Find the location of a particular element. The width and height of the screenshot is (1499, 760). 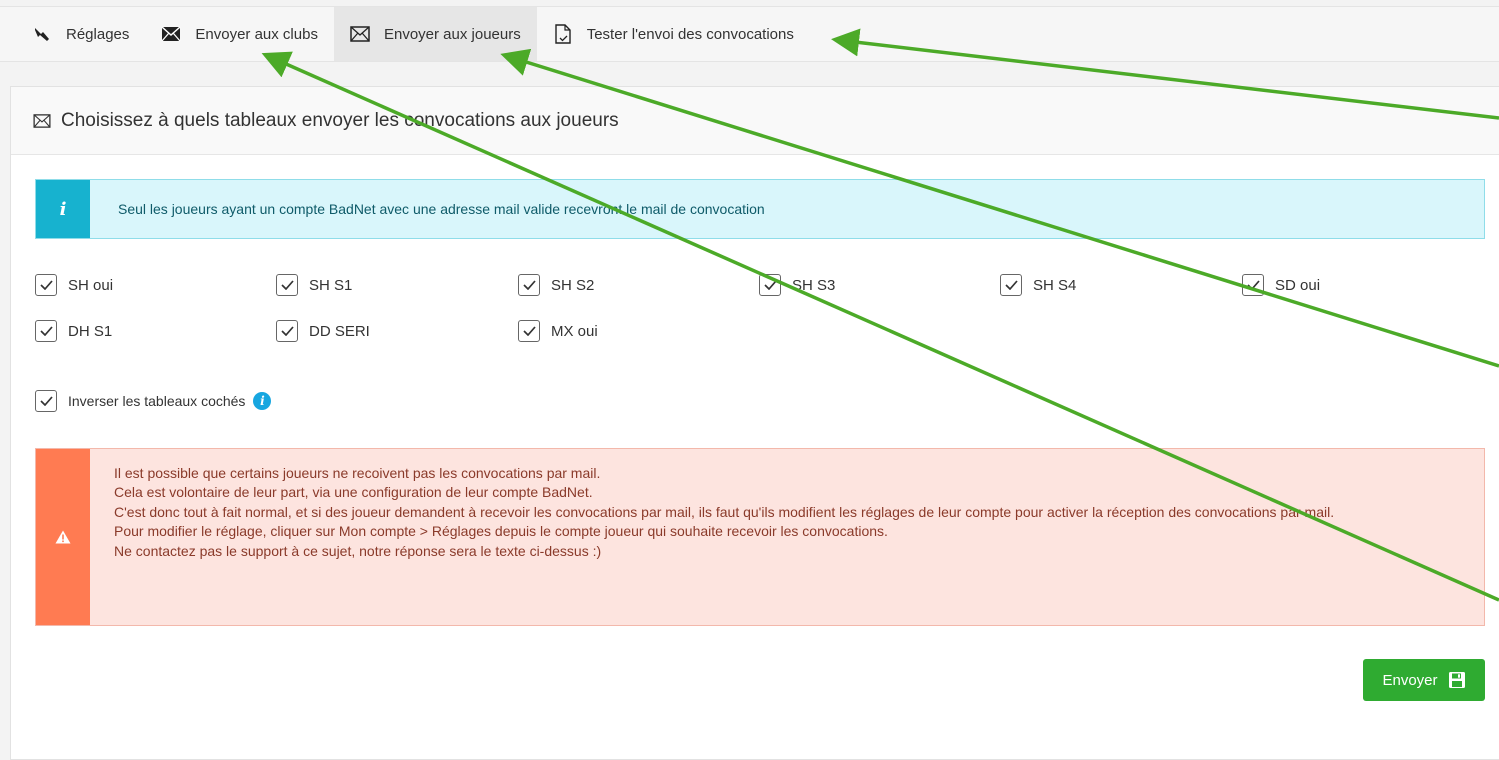

checkbox-tableau: MX oui is located at coordinates (558, 331).